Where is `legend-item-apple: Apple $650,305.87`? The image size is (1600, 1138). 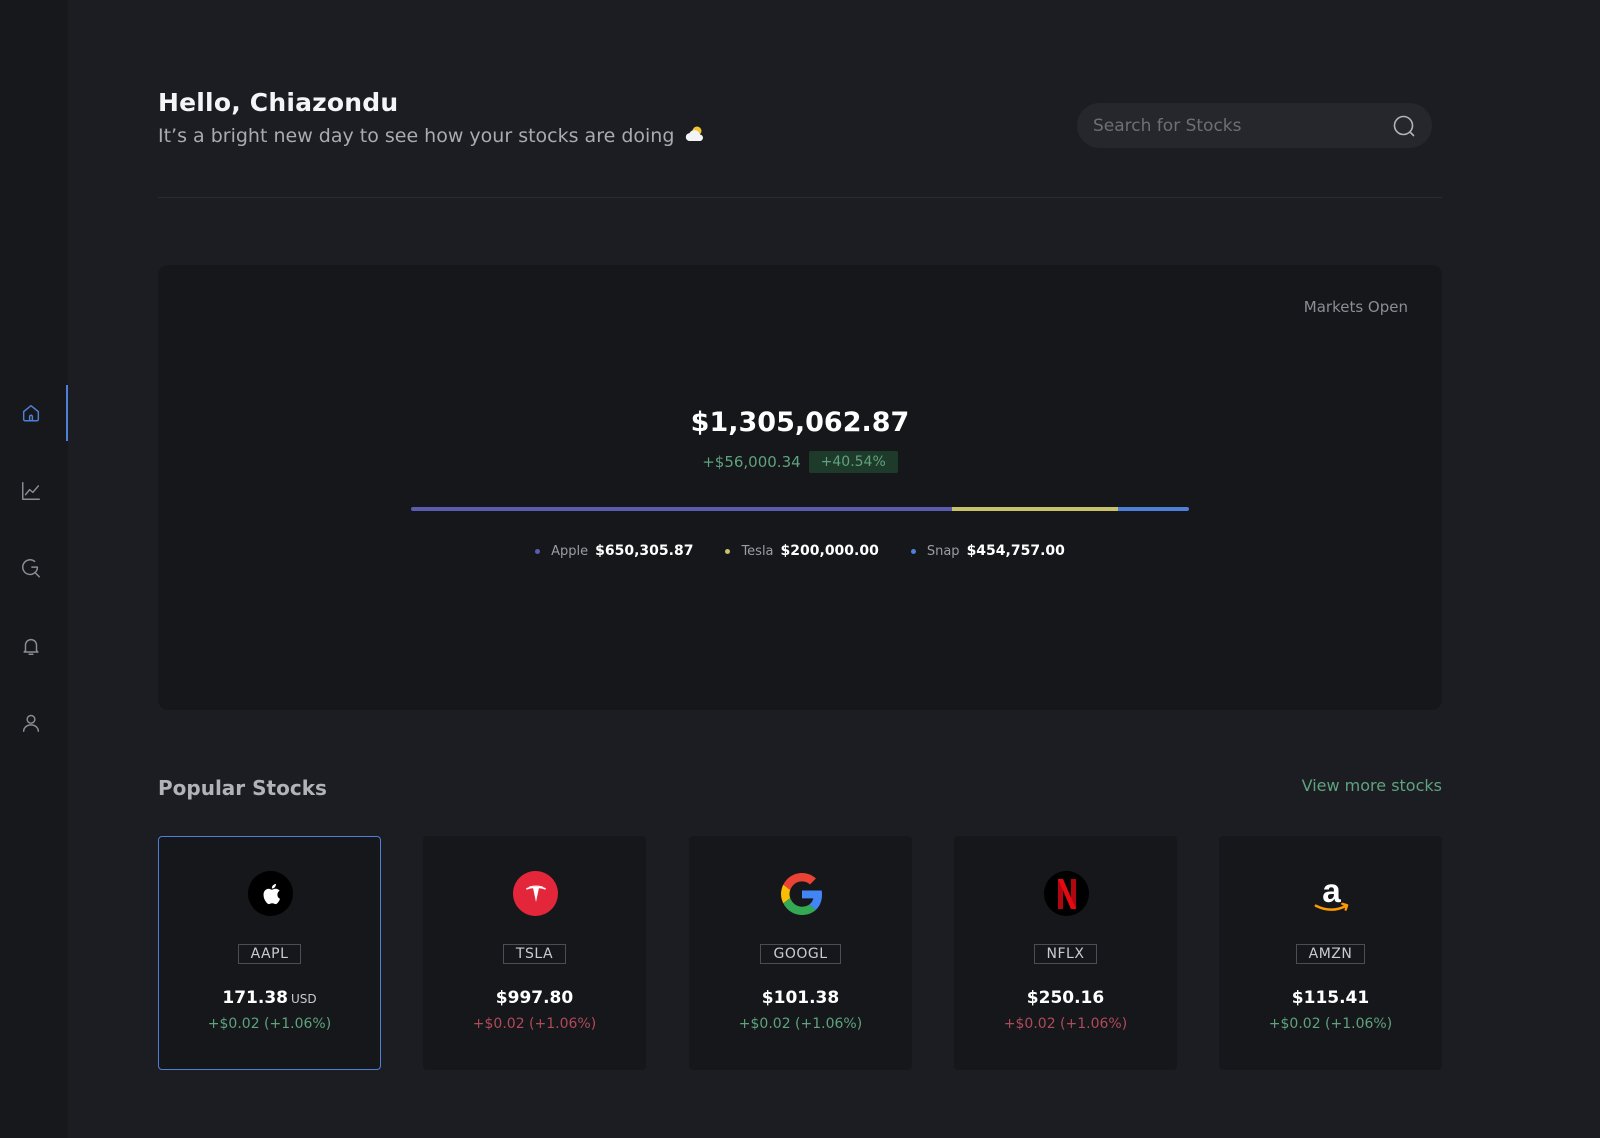 legend-item-apple: Apple $650,305.87 is located at coordinates (614, 551).